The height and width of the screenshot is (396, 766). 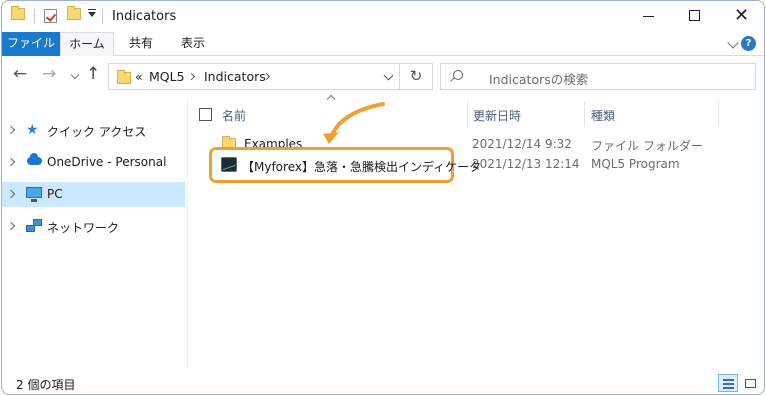 What do you see at coordinates (93, 194) in the screenshot?
I see `nav-item-pc: PC` at bounding box center [93, 194].